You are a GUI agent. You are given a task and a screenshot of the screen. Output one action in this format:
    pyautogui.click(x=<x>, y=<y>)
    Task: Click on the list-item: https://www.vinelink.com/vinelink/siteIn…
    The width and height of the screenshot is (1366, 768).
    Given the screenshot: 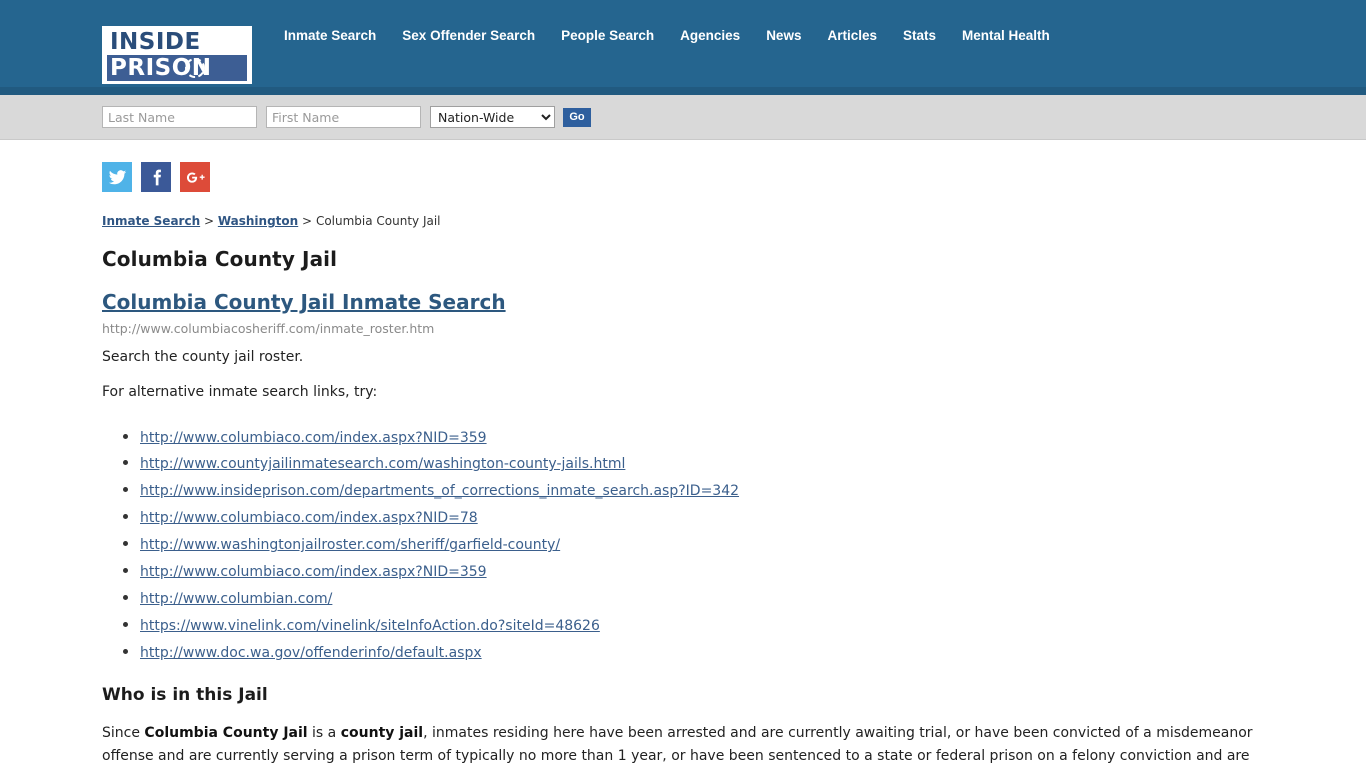 What is the action you would take?
    pyautogui.click(x=708, y=625)
    